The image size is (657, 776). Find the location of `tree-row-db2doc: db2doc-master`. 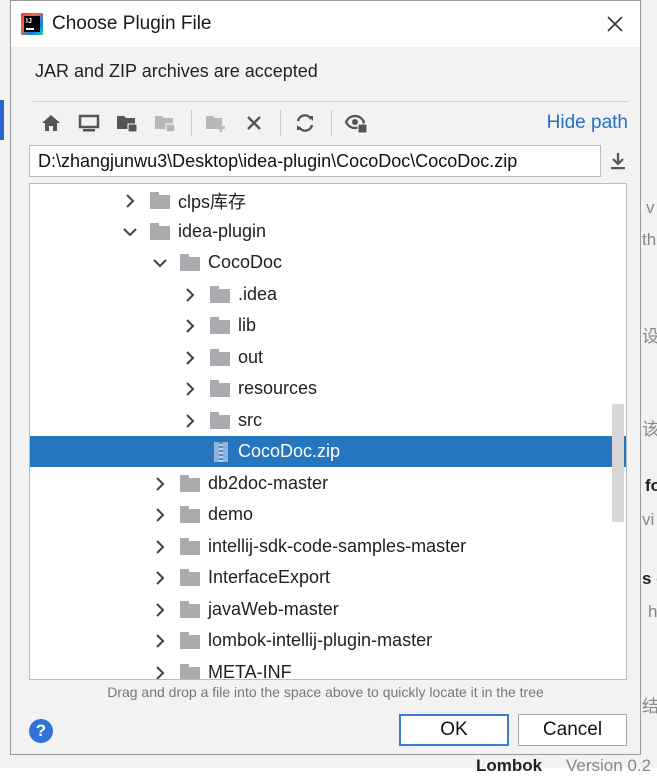

tree-row-db2doc: db2doc-master is located at coordinates (328, 483).